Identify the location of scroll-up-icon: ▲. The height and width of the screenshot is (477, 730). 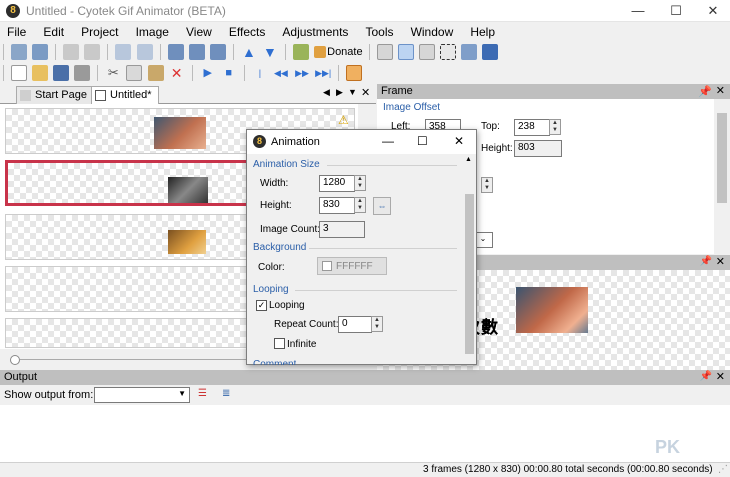
(468, 159).